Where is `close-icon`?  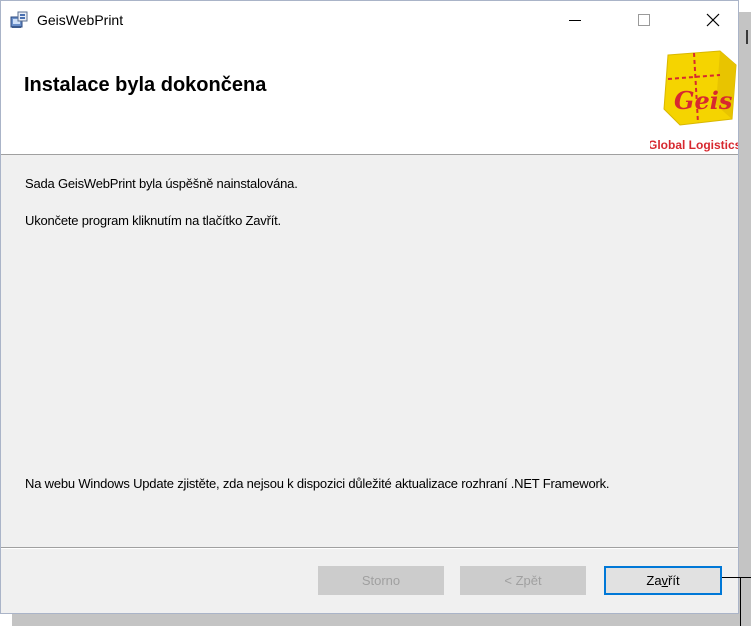
close-icon is located at coordinates (713, 20).